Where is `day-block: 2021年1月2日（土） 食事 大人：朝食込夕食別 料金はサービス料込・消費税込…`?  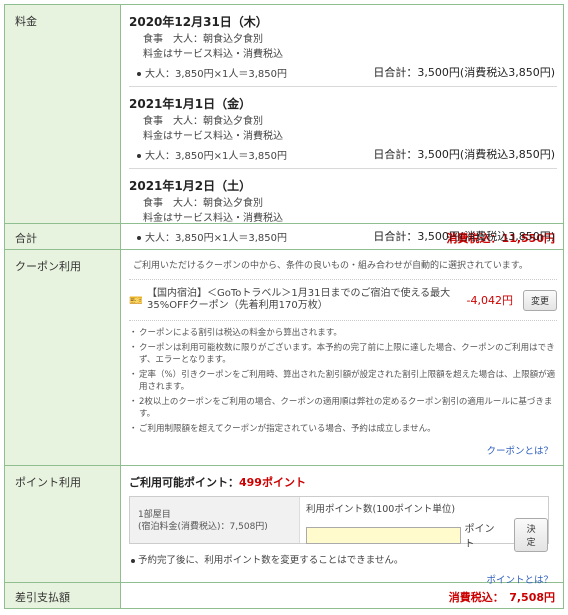 day-block: 2021年1月2日（土） 食事 大人：朝食込夕食別 料金はサービス料込・消費税込… is located at coordinates (343, 209).